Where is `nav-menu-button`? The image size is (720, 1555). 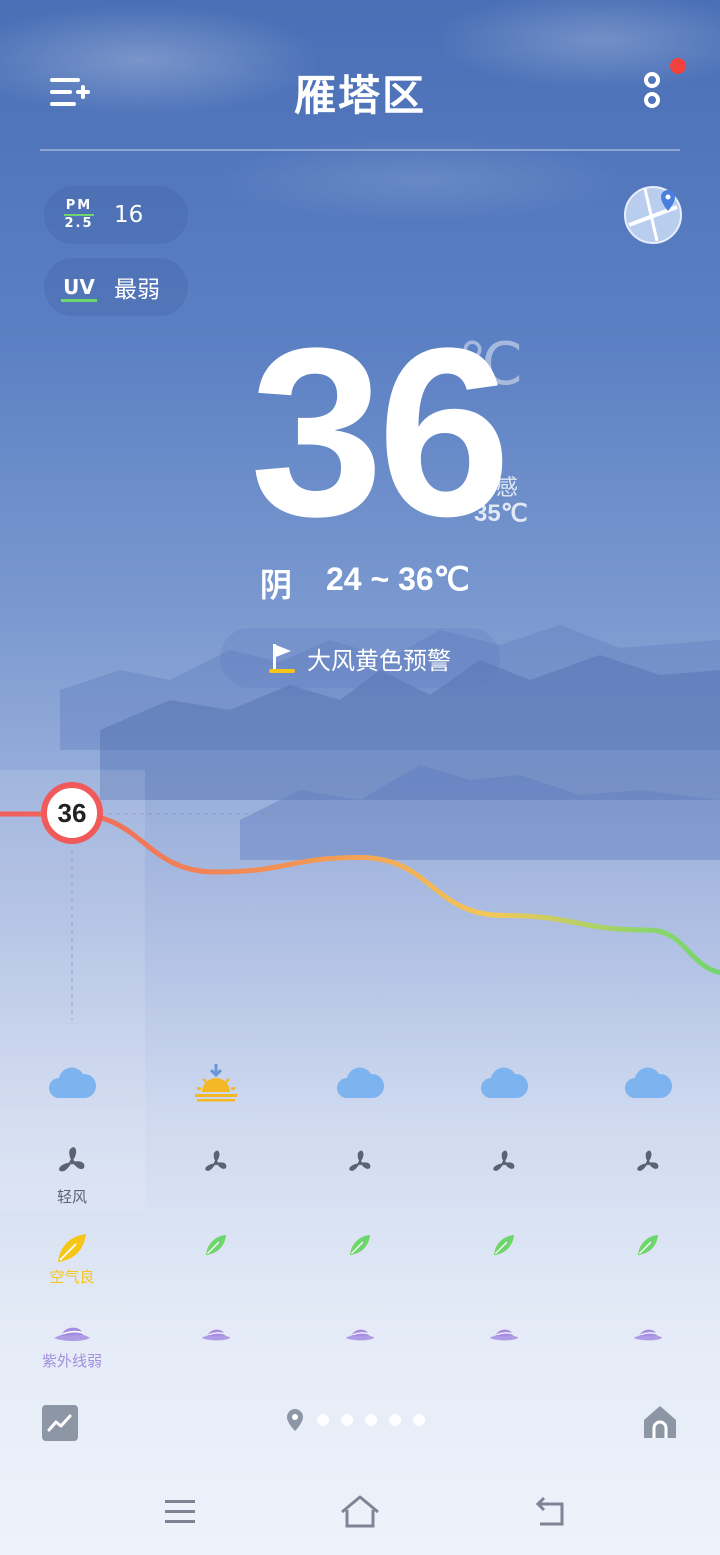 nav-menu-button is located at coordinates (180, 1512).